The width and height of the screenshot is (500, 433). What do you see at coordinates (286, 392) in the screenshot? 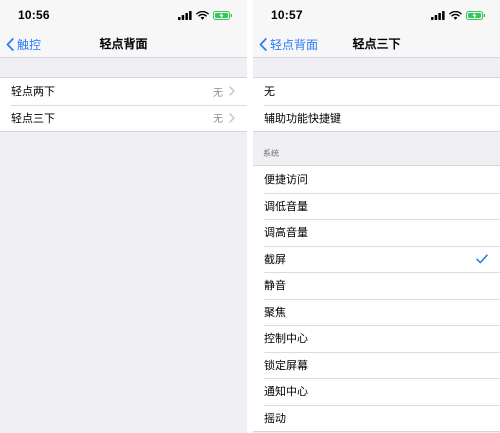
I see `option-label: 通知中心` at bounding box center [286, 392].